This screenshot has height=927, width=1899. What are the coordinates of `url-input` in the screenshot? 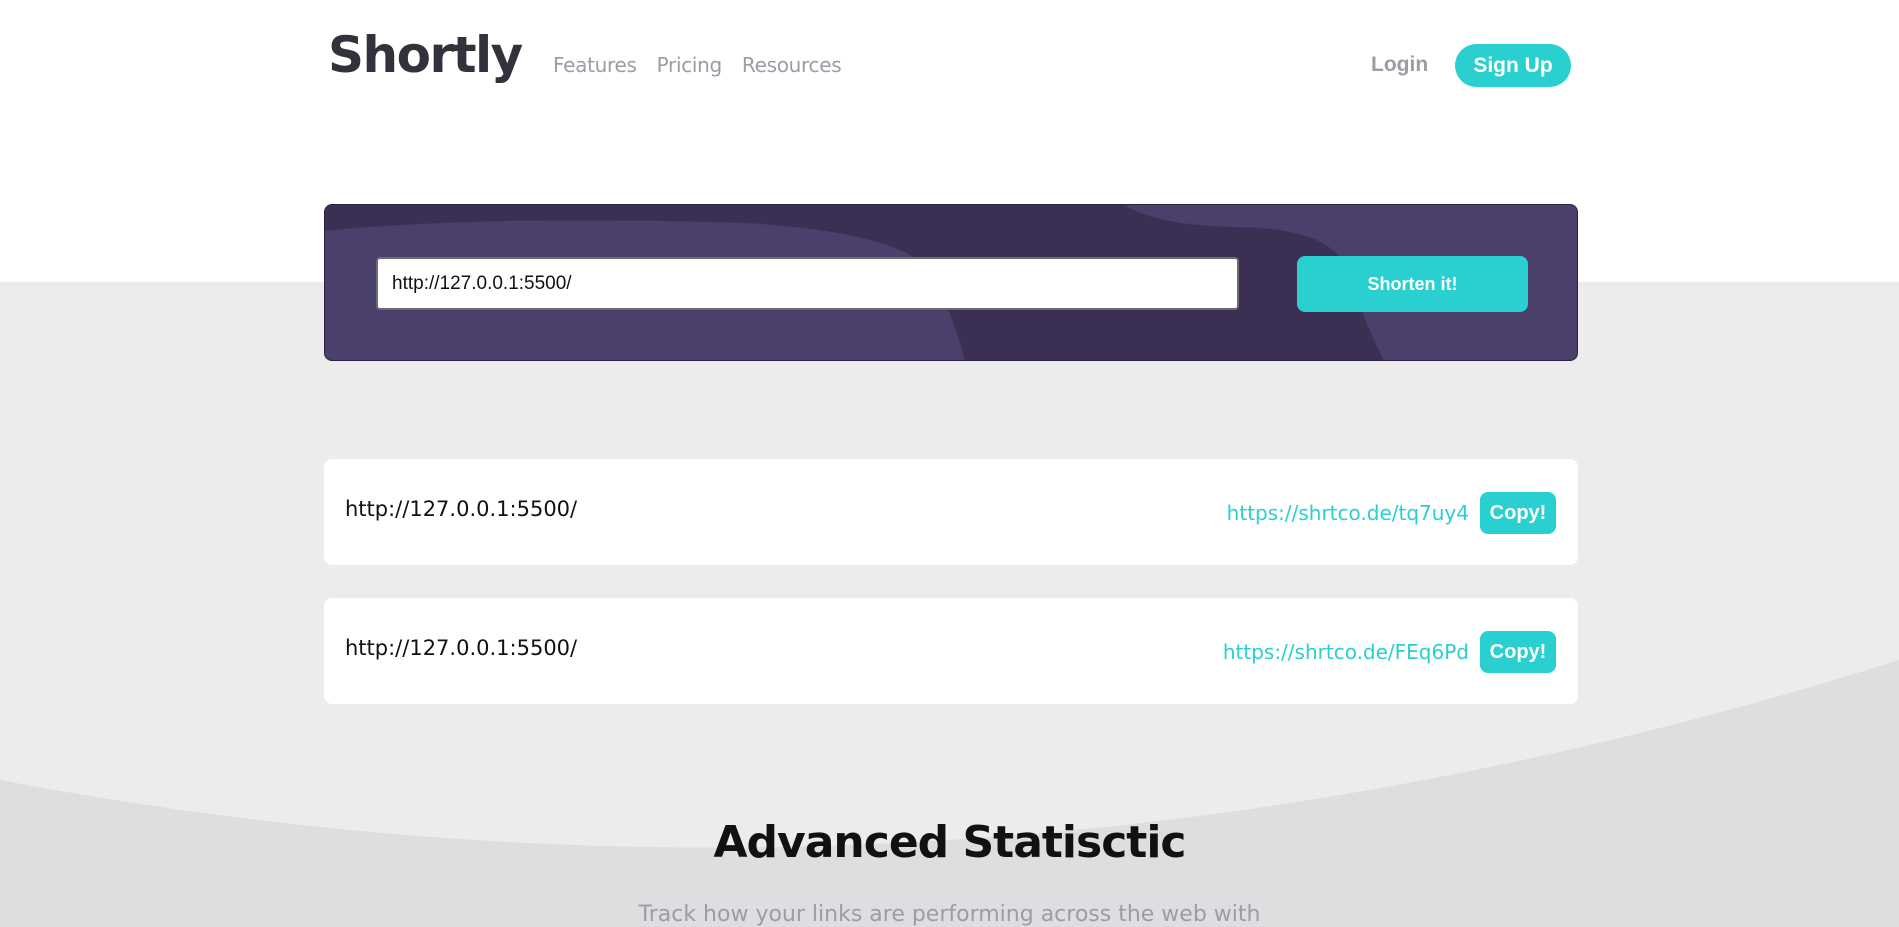 It's located at (807, 283).